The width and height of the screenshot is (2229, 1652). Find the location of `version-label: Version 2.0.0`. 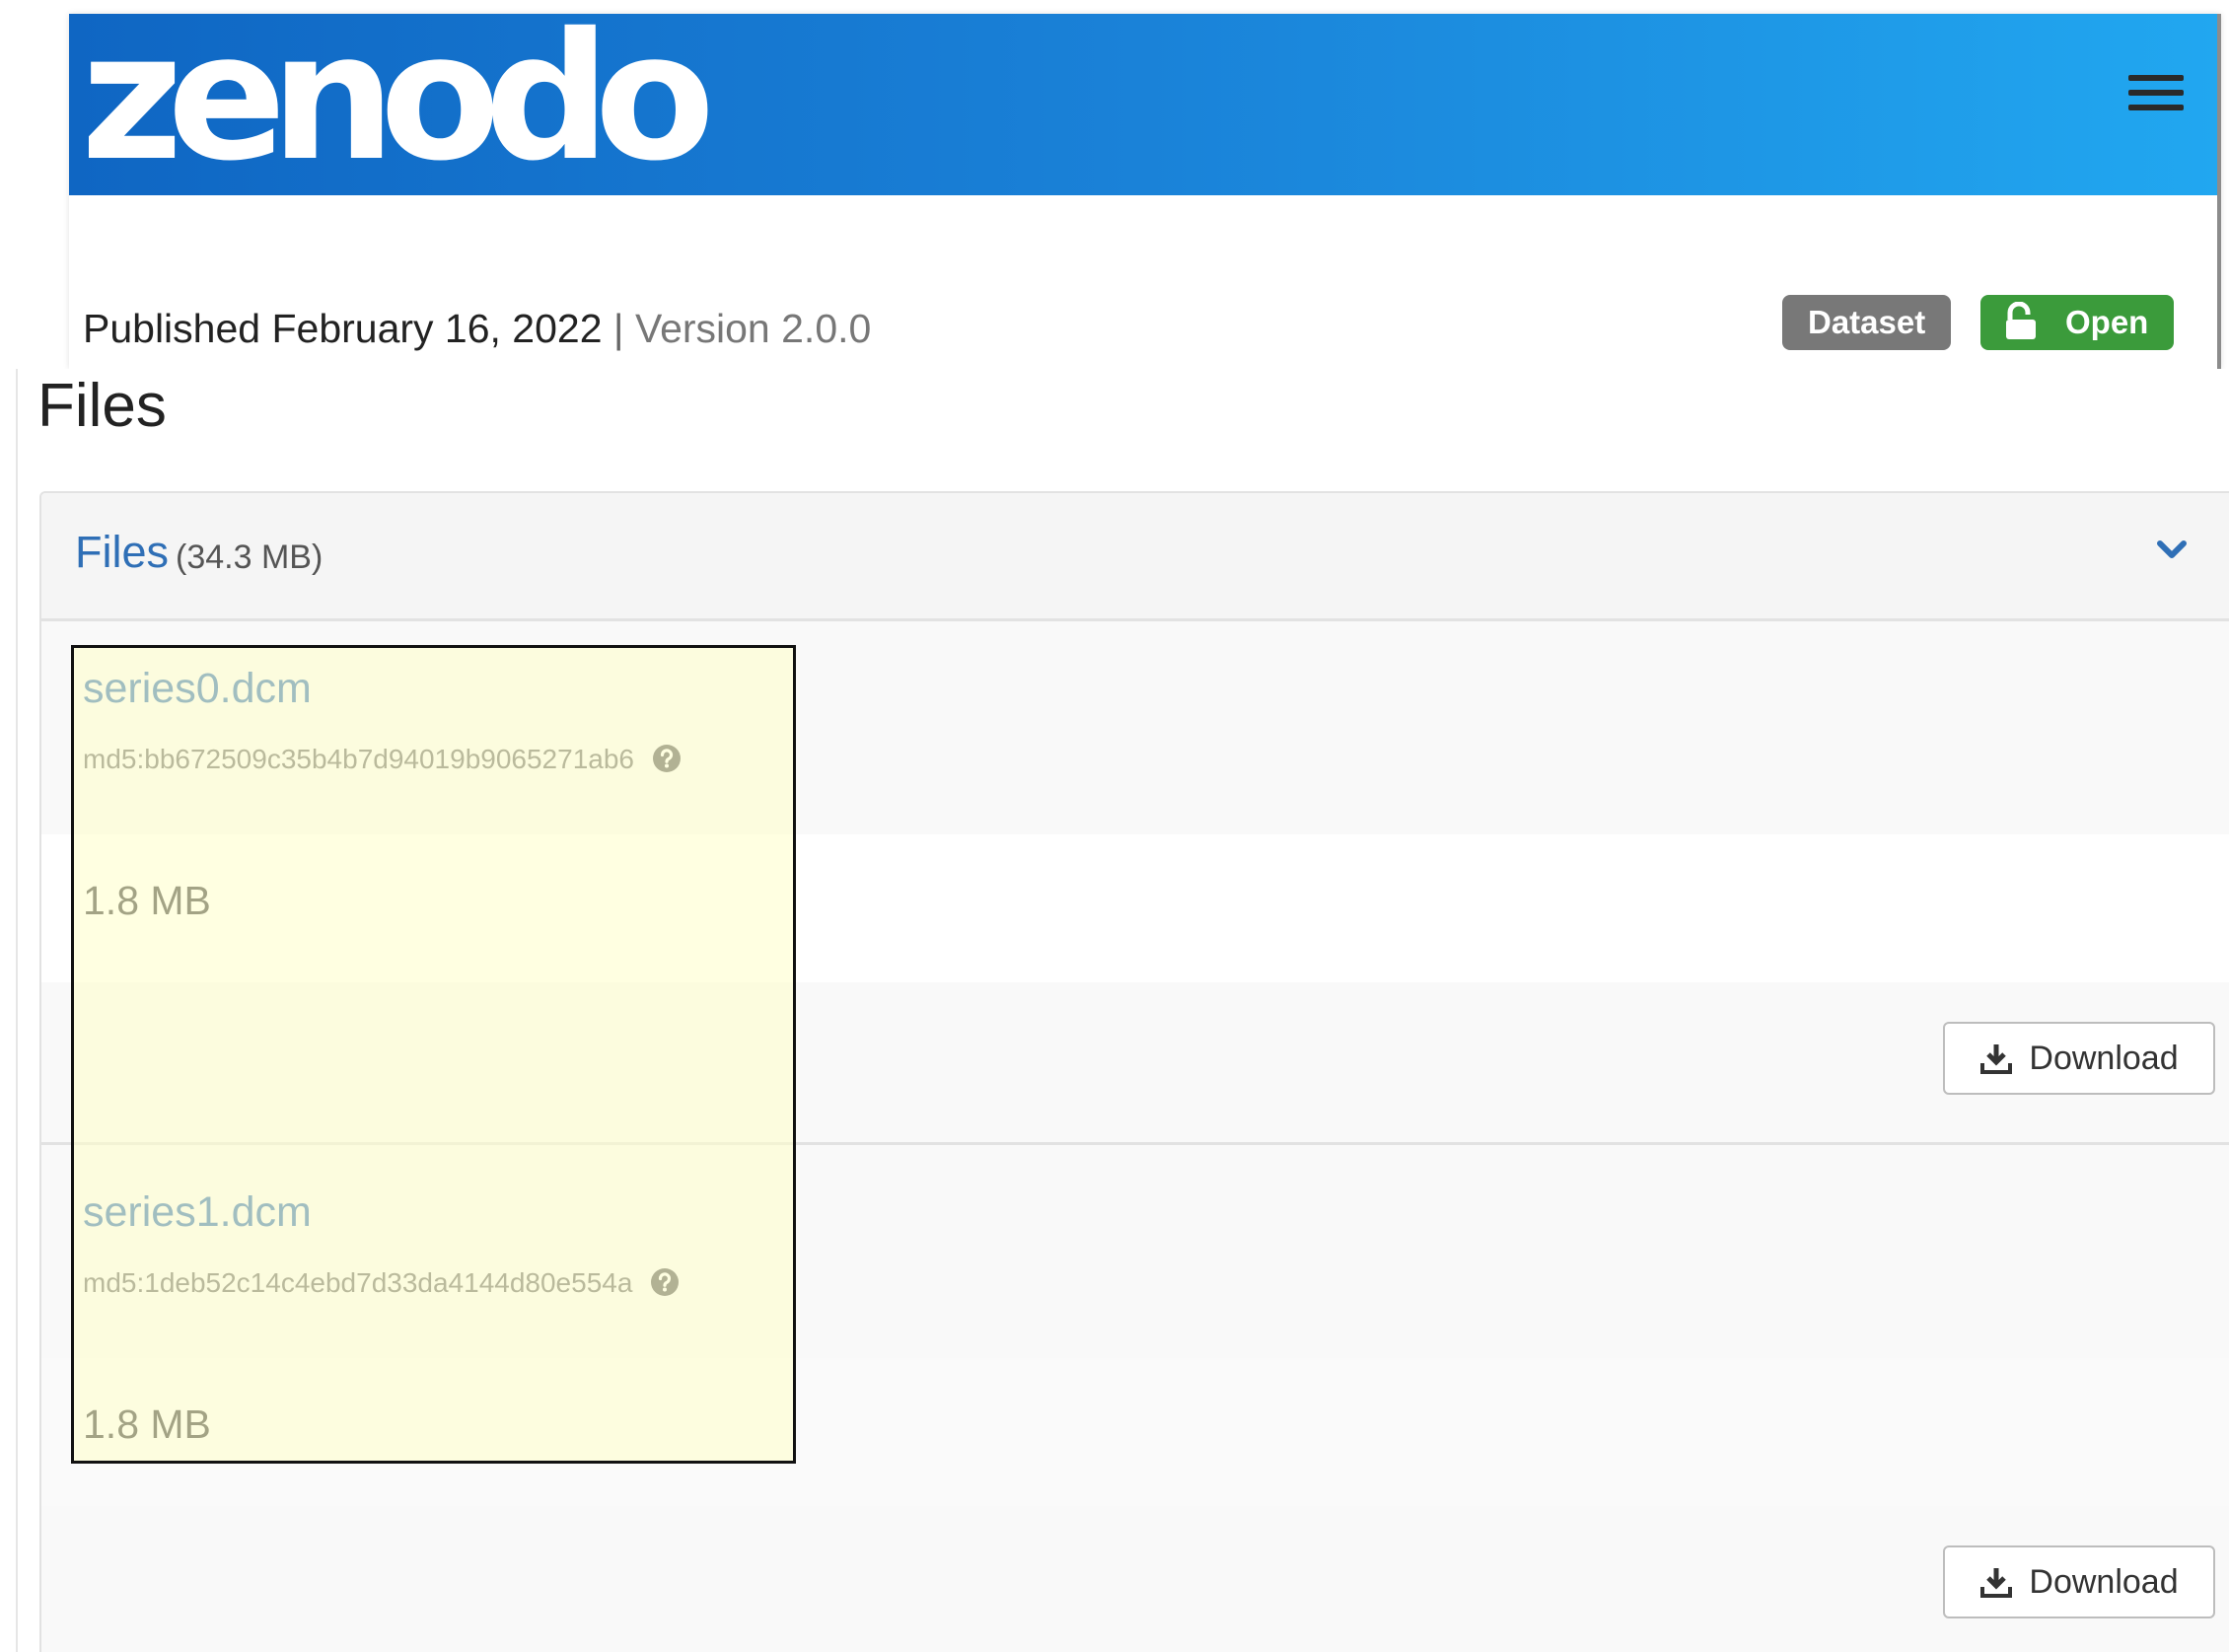

version-label: Version 2.0.0 is located at coordinates (753, 328).